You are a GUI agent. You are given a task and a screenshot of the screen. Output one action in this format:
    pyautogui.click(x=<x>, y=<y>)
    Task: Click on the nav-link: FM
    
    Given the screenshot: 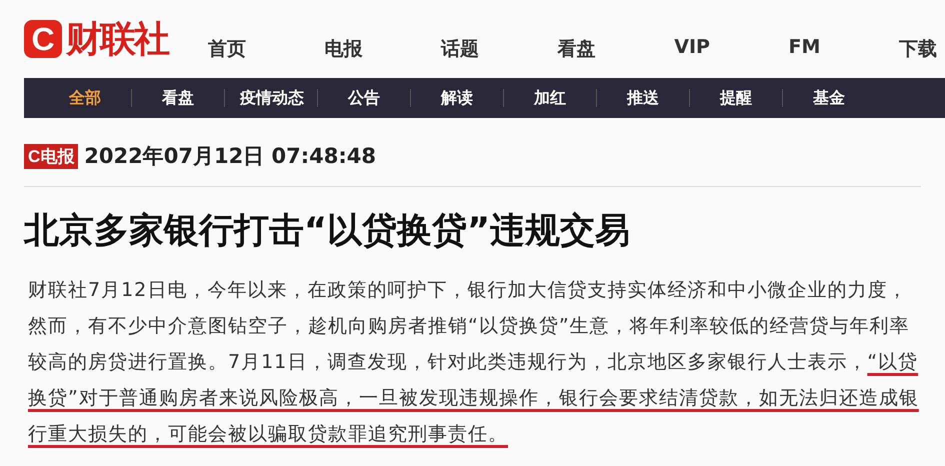 What is the action you would take?
    pyautogui.click(x=804, y=49)
    